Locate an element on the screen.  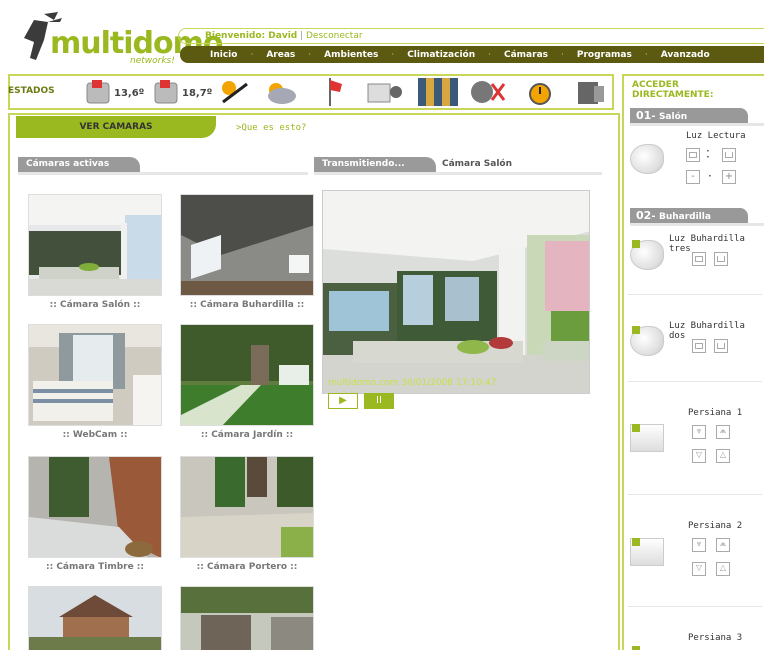
temperature-1: 13,6º is located at coordinates (129, 93).